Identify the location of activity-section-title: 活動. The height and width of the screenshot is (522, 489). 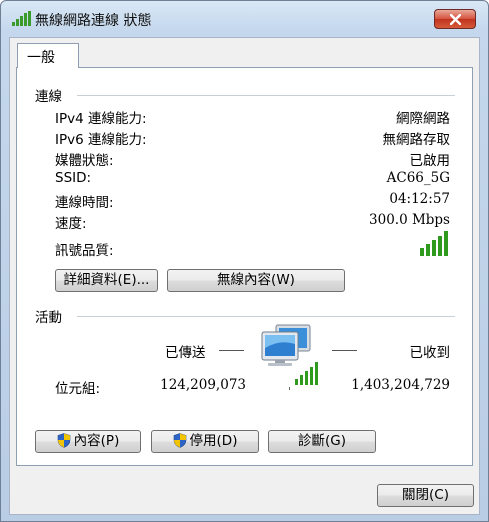
(48, 318).